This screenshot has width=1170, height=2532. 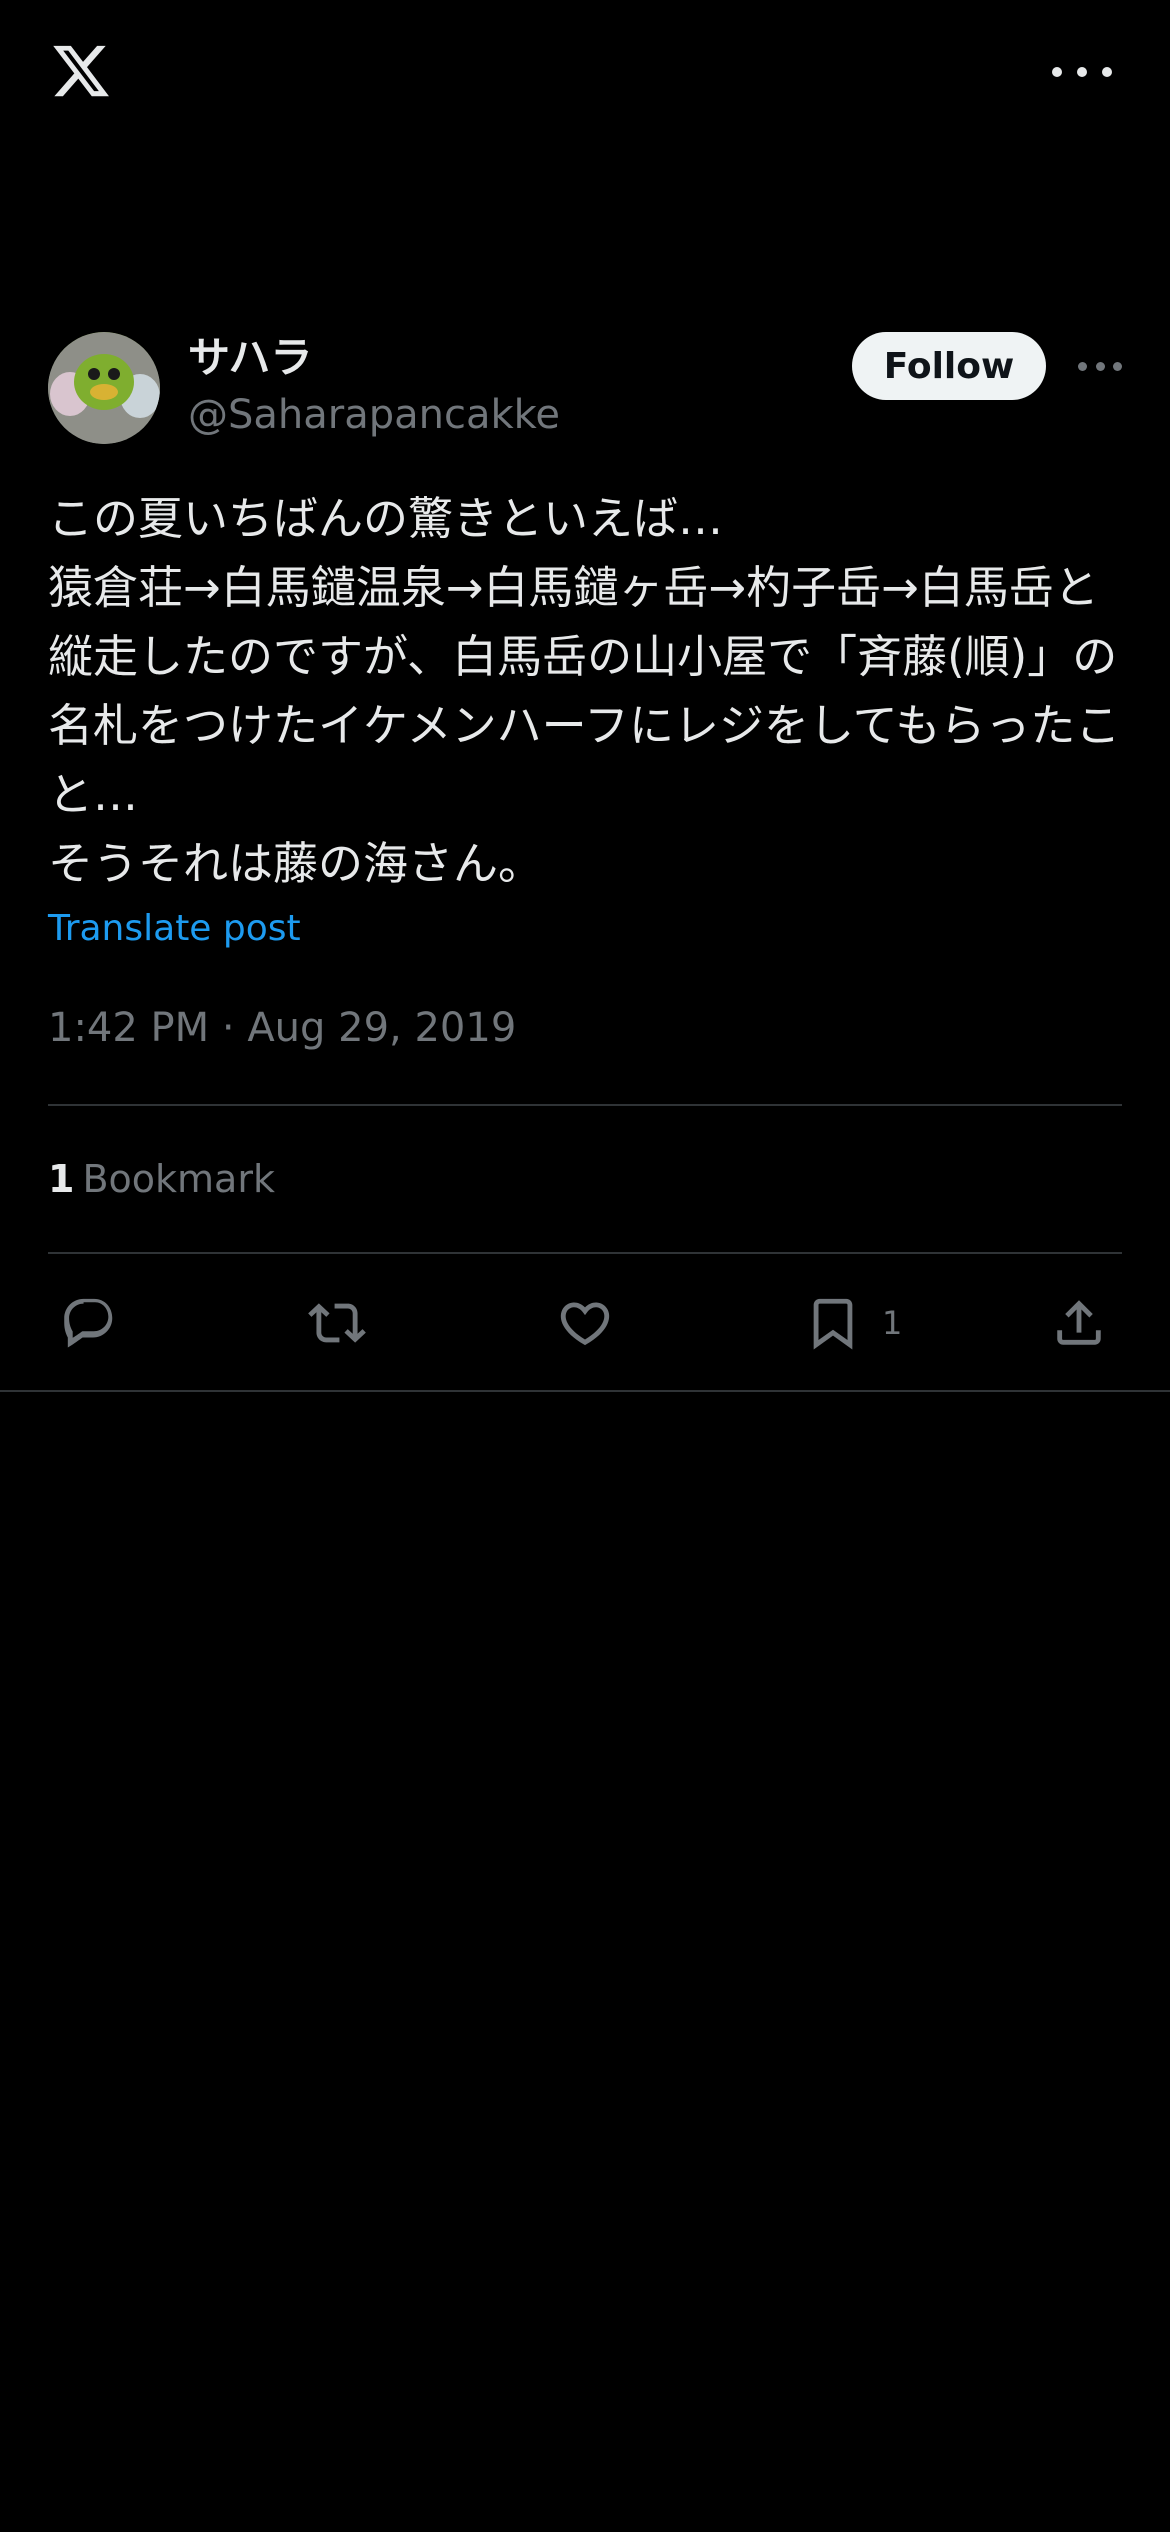 What do you see at coordinates (282, 1028) in the screenshot?
I see `timestamp: 1:42 PM · Aug 29, 2019` at bounding box center [282, 1028].